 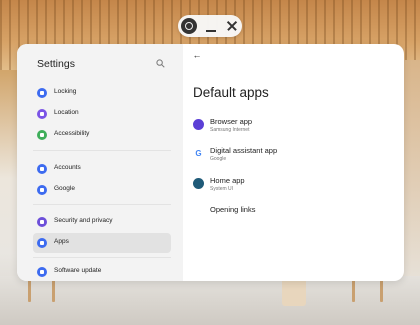 What do you see at coordinates (102, 114) in the screenshot?
I see `sidebar-item-location: Location` at bounding box center [102, 114].